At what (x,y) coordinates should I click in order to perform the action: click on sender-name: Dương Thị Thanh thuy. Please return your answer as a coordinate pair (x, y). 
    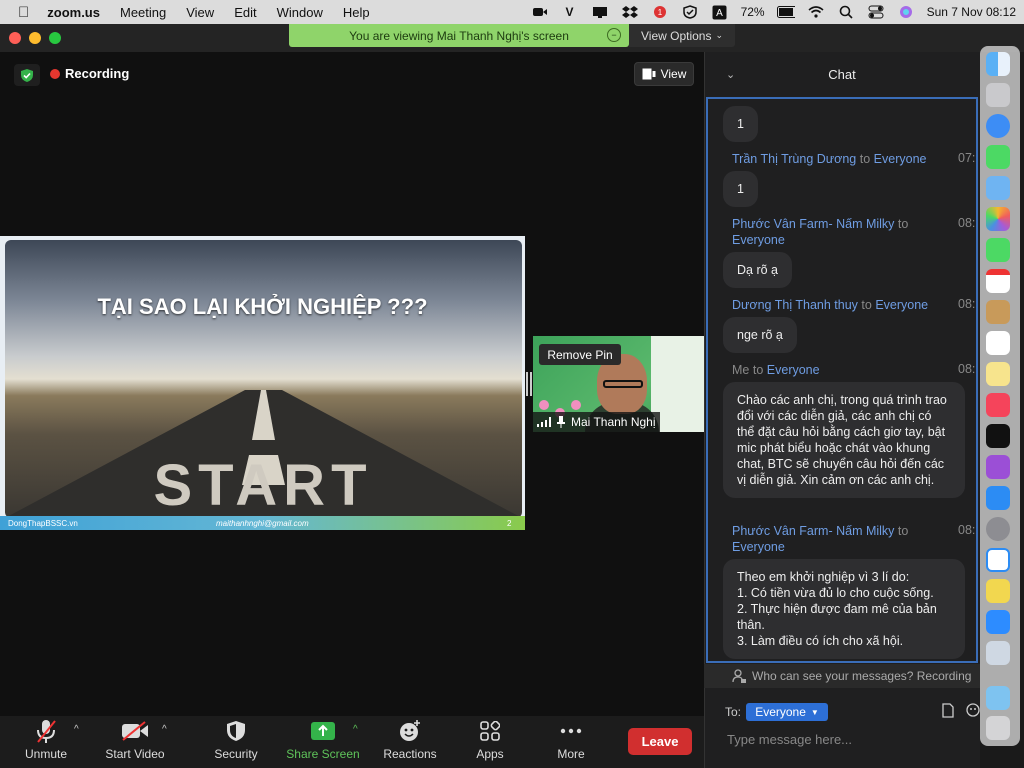
    Looking at the image, I should click on (795, 305).